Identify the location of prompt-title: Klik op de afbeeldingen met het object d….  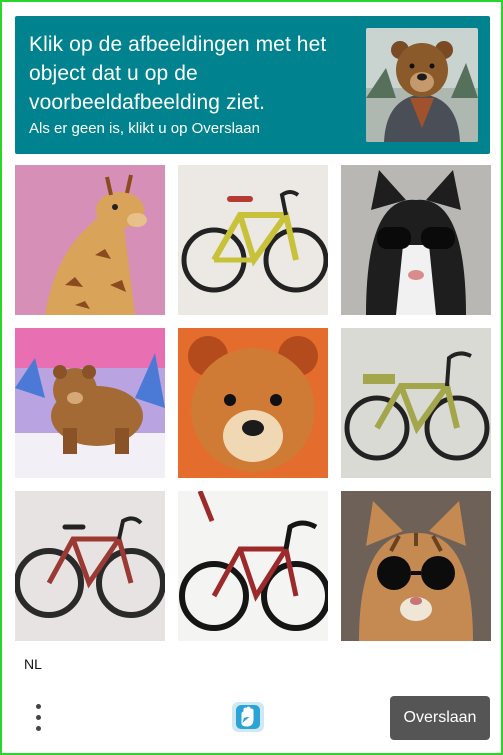
(178, 73).